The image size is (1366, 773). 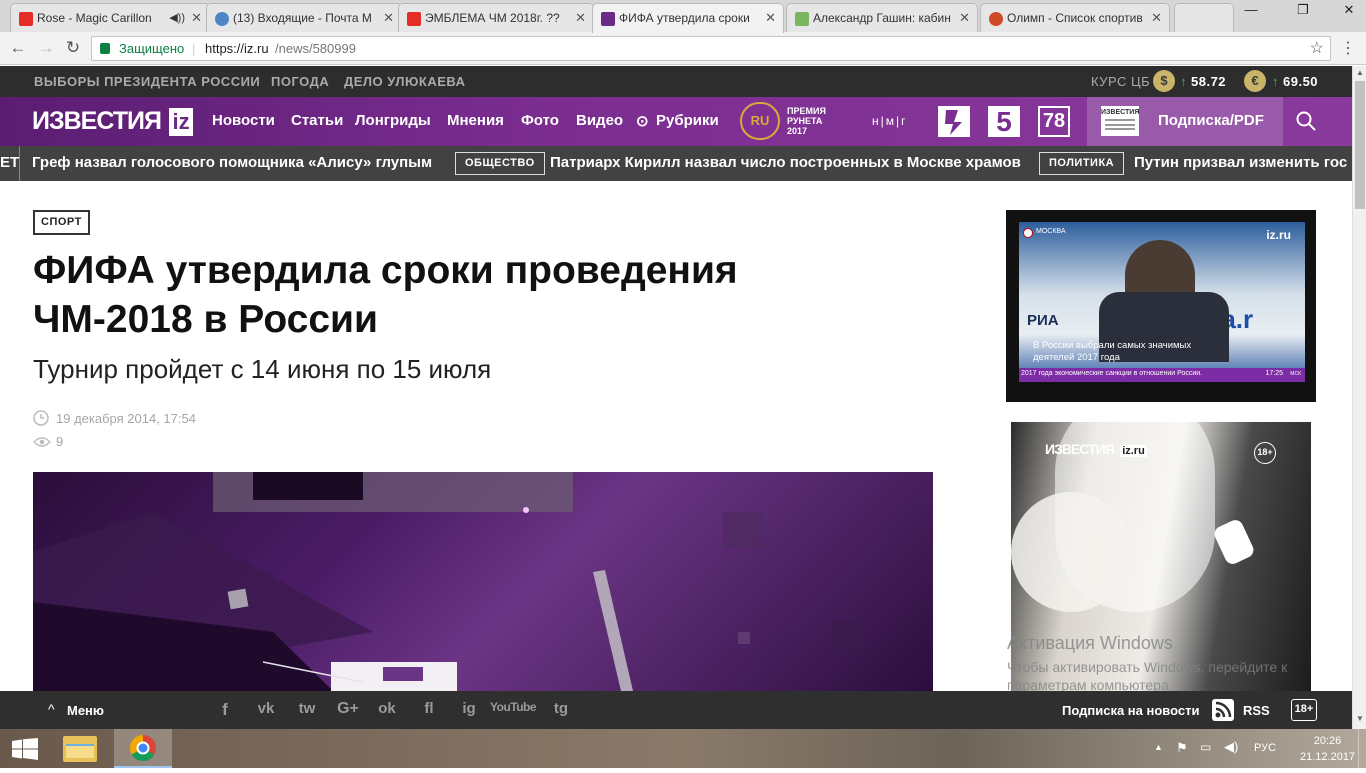 I want to click on facebook-icon: f, so click(x=225, y=710).